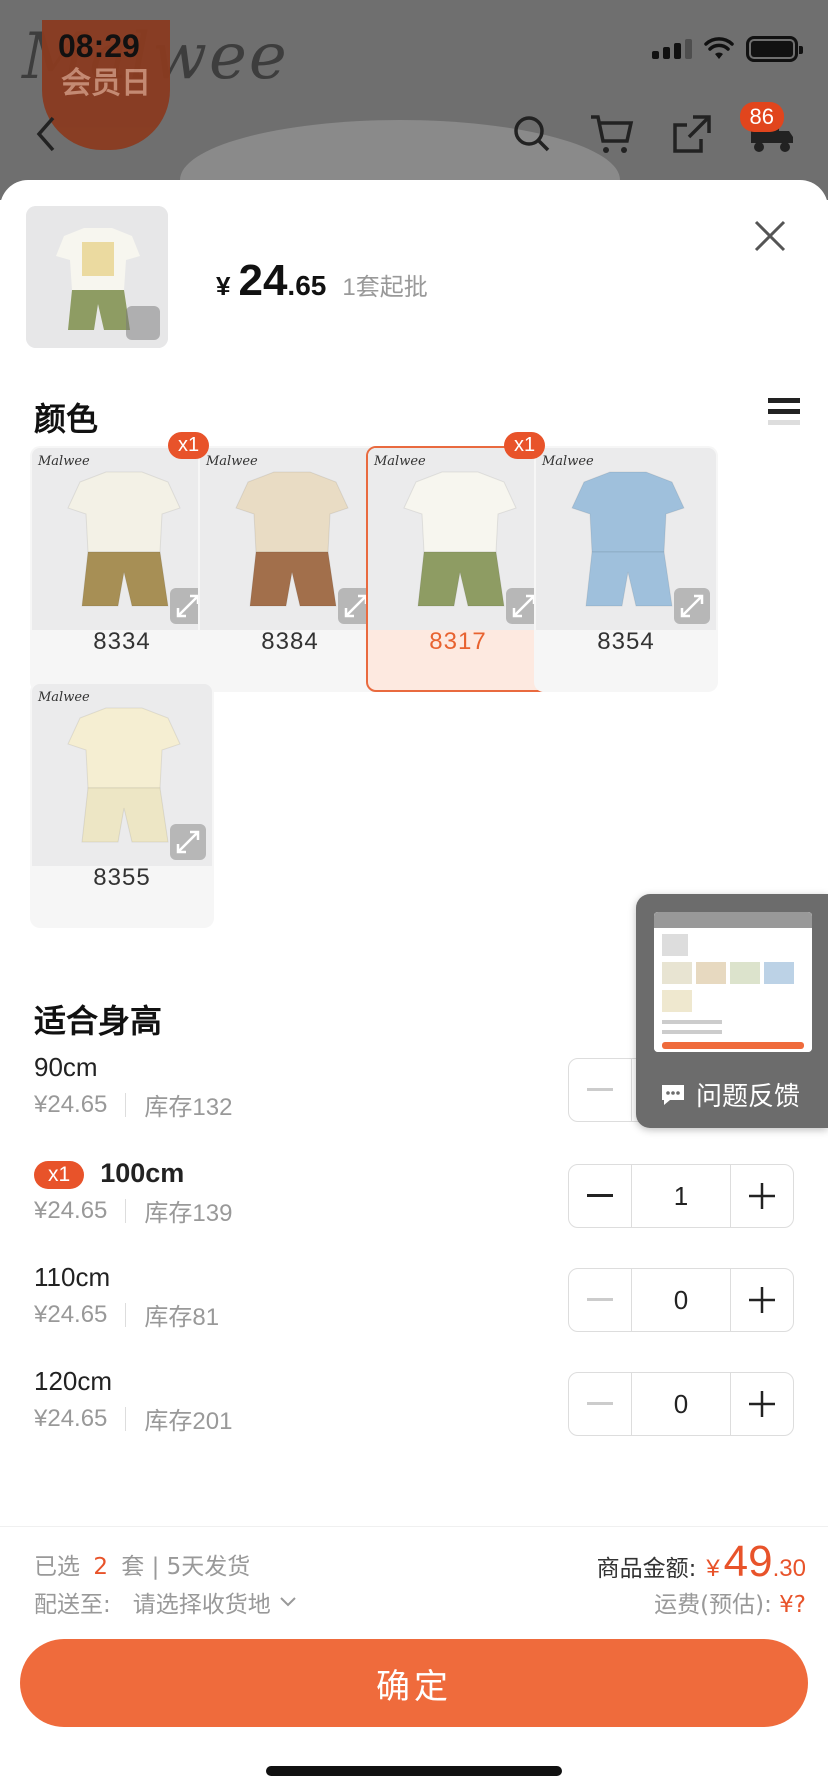 The image size is (828, 1792). I want to click on price-decimal: .65, so click(307, 285).